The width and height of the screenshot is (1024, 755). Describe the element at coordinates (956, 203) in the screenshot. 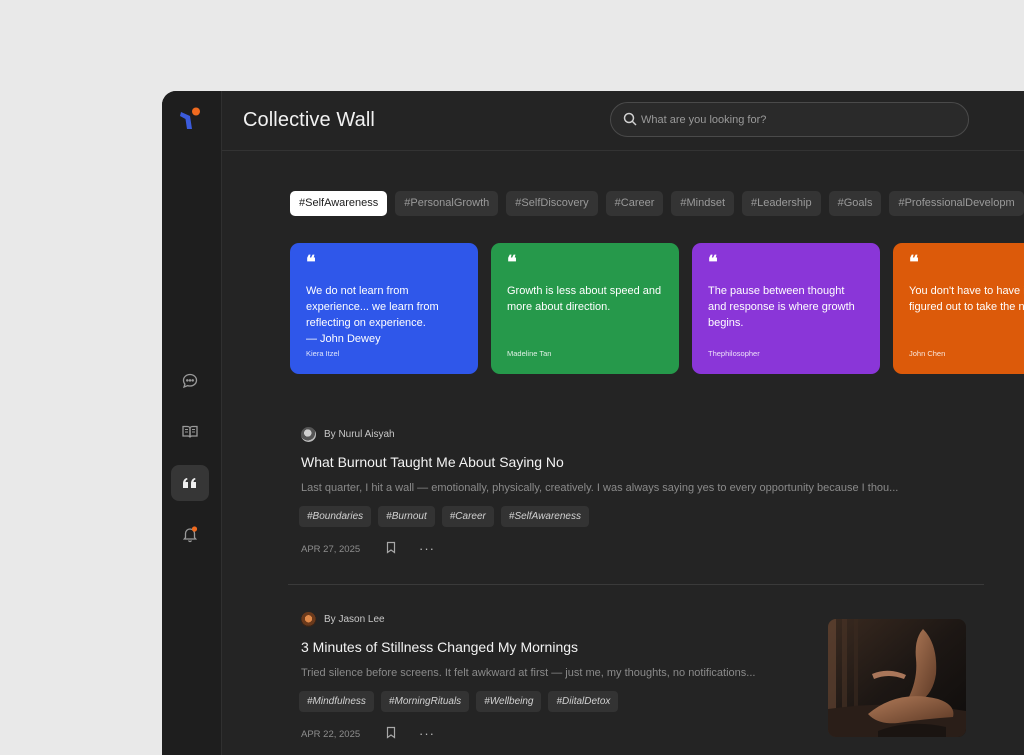

I see `tag-filter-professionaldevelopment: #ProfessionalDevelopm` at that location.